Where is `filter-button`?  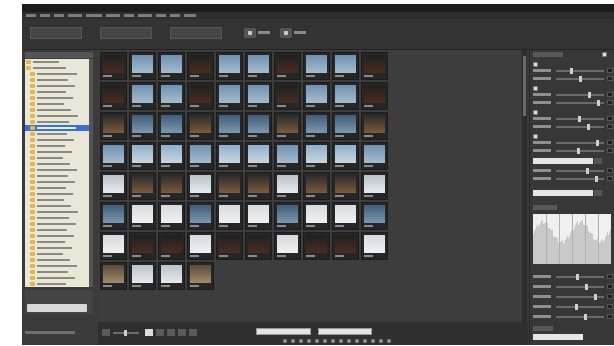
filter-button is located at coordinates (106, 332).